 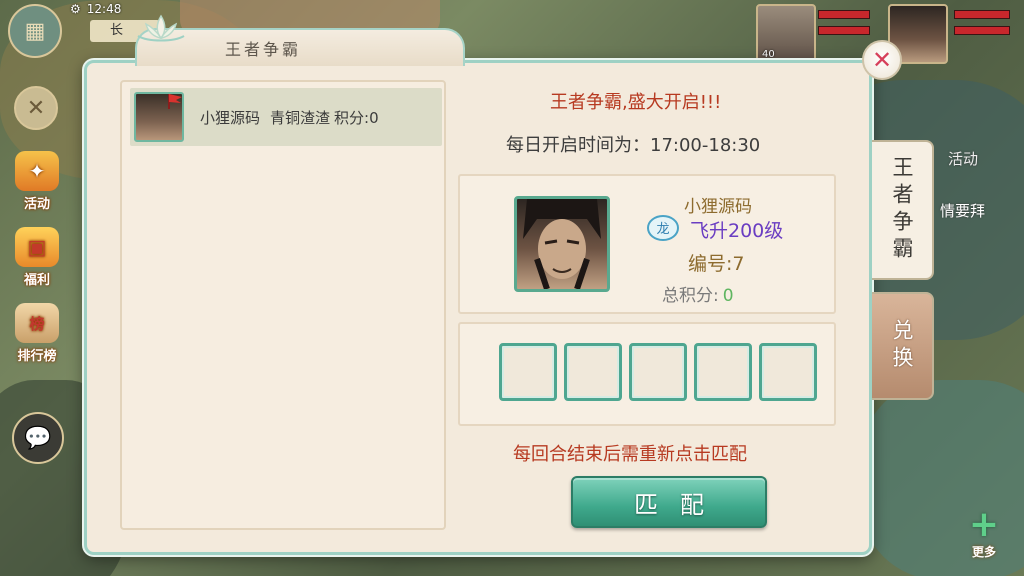 What do you see at coordinates (984, 524) in the screenshot?
I see `plus-icon: +` at bounding box center [984, 524].